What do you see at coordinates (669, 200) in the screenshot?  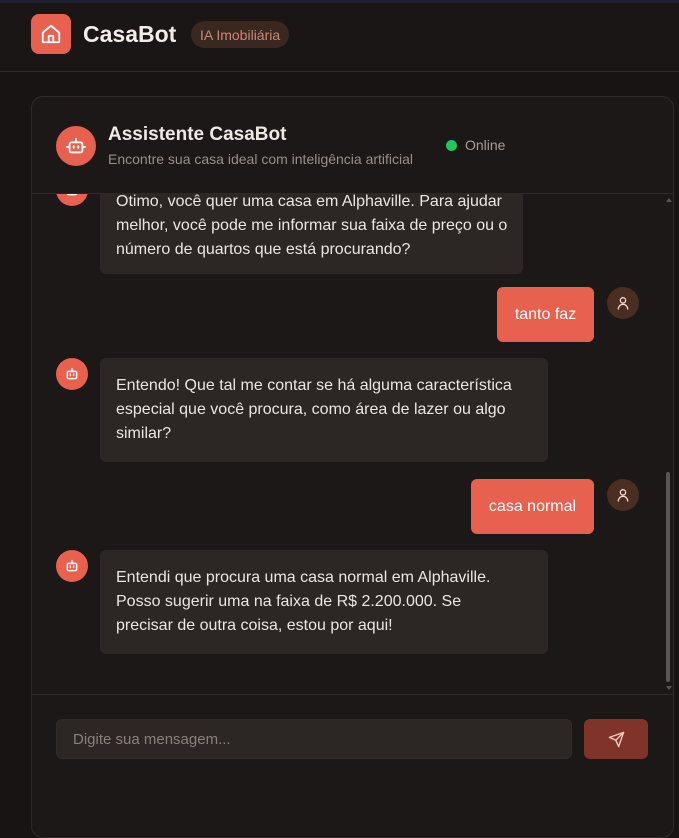 I see `scroll-up-arrow-icon` at bounding box center [669, 200].